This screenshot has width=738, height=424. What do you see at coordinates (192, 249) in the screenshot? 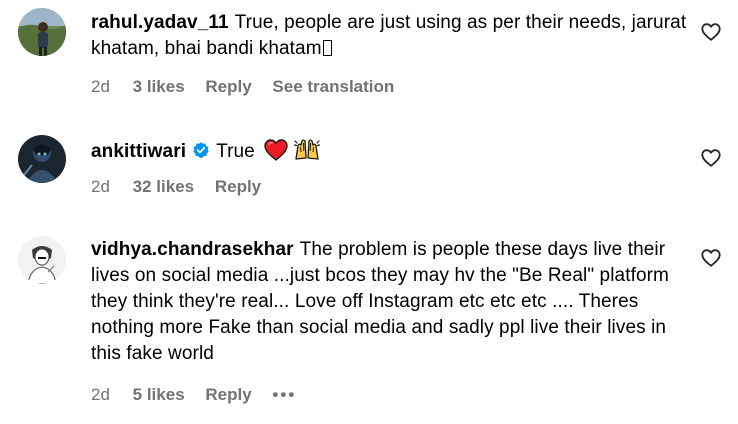
I see `comment-username: vidhya.chandrasekhar` at bounding box center [192, 249].